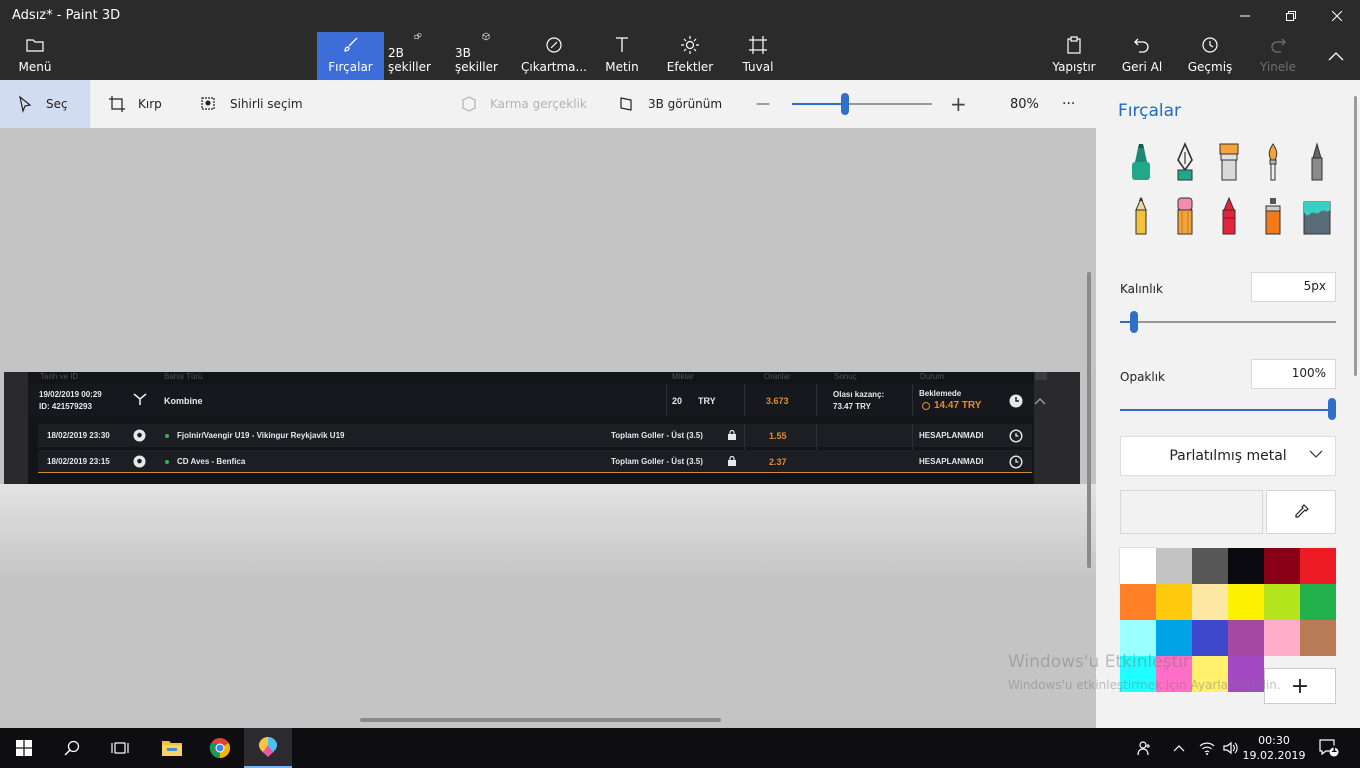 The image size is (1360, 768). I want to click on tab-effects: Efektler, so click(690, 56).